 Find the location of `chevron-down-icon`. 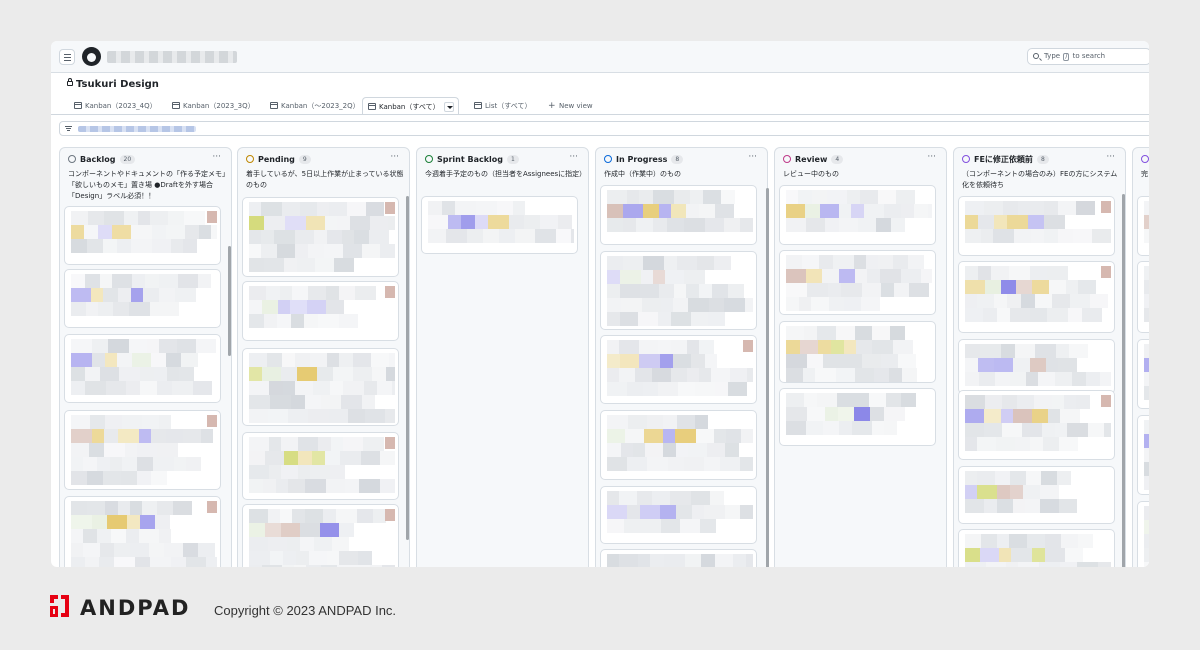

chevron-down-icon is located at coordinates (448, 107).